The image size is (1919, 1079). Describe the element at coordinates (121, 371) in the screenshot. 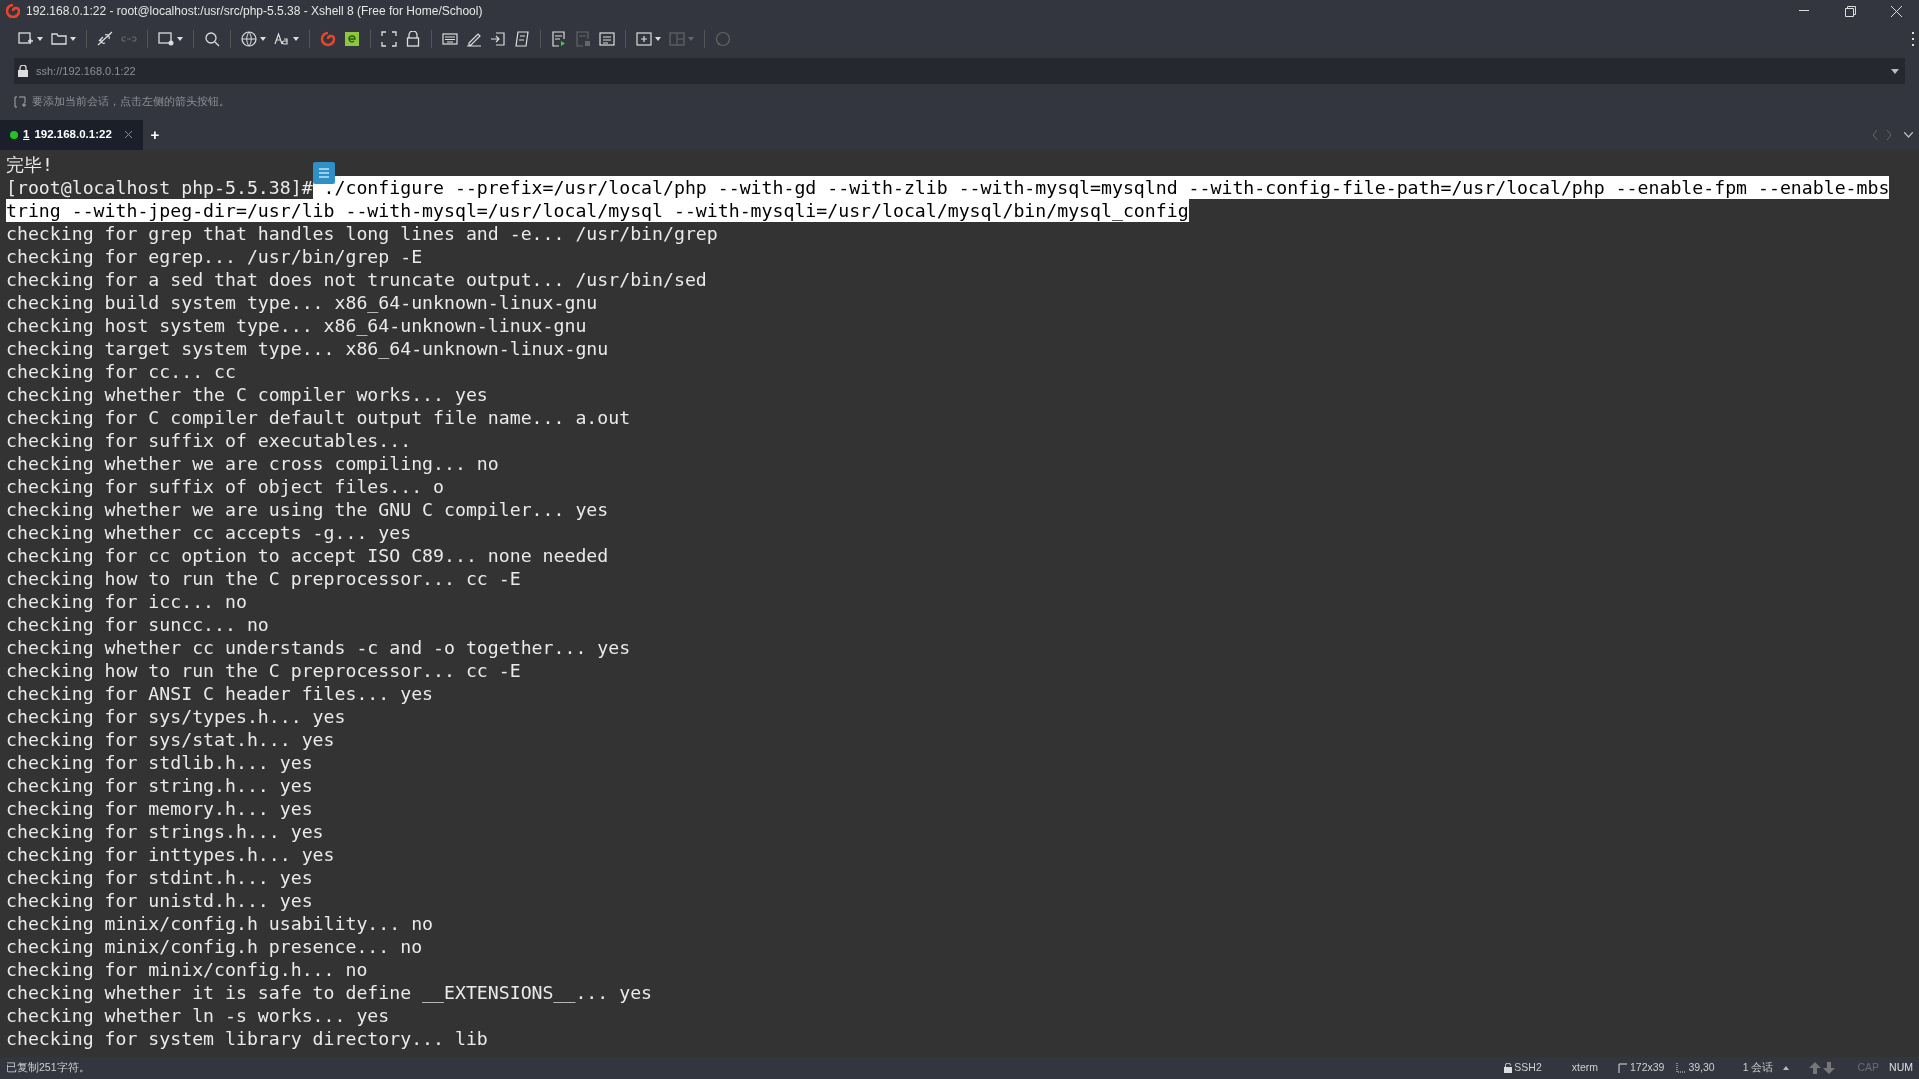

I see `terminal-line: checking for cc... cc` at that location.